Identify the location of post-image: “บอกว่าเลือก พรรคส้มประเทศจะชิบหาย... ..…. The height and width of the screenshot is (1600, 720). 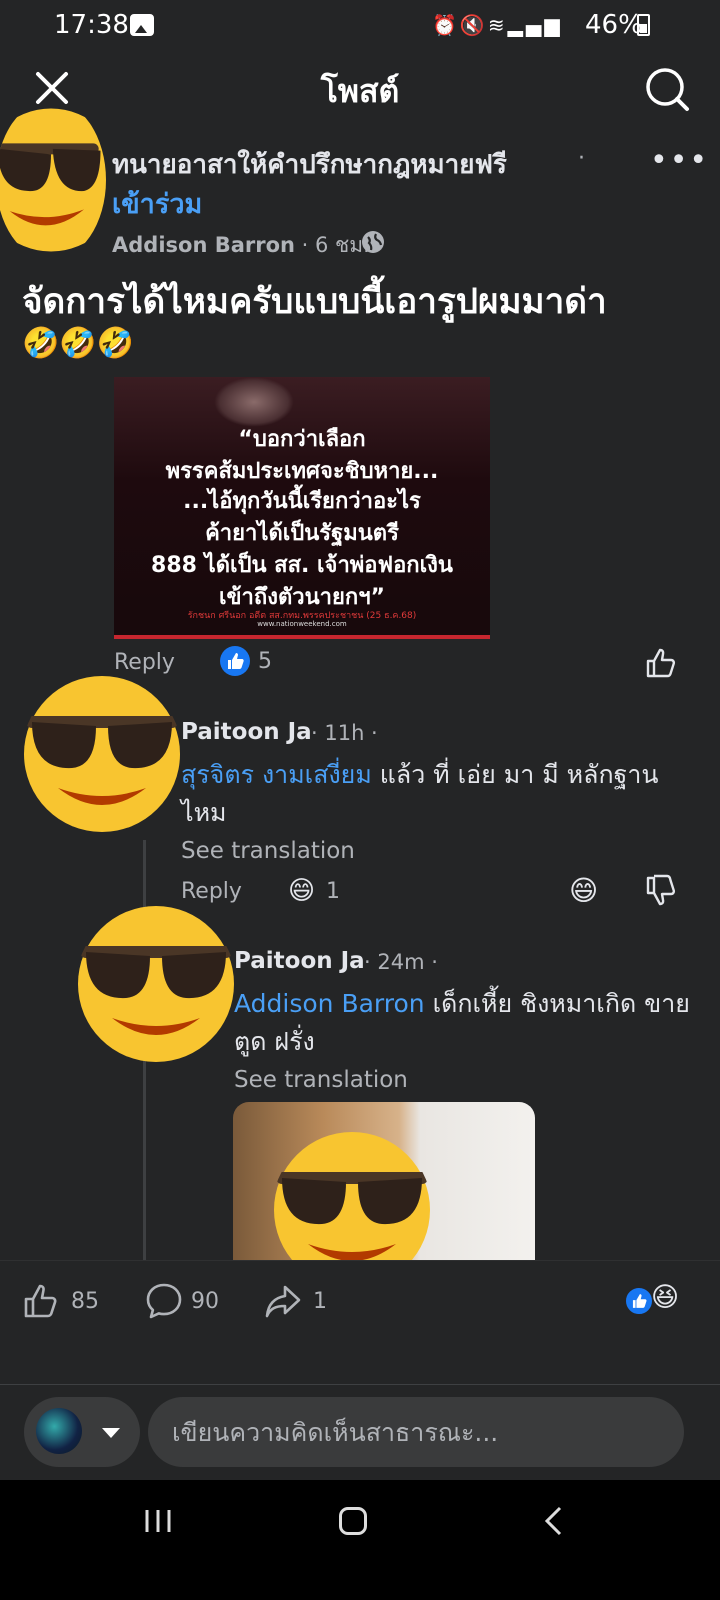
(302, 508).